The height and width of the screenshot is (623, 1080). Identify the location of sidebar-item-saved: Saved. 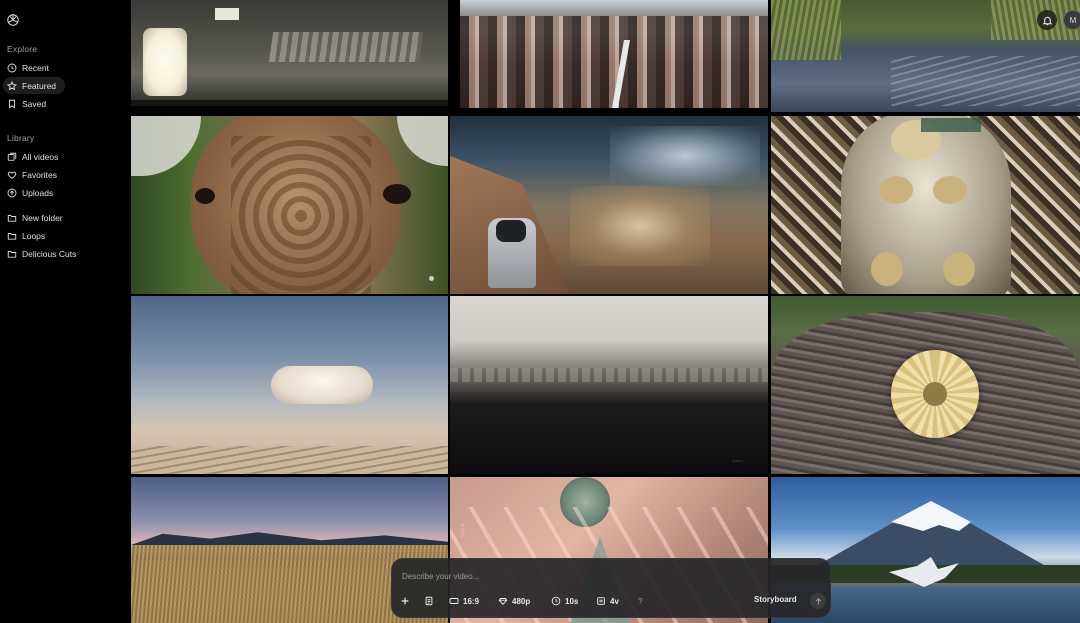
(34, 103).